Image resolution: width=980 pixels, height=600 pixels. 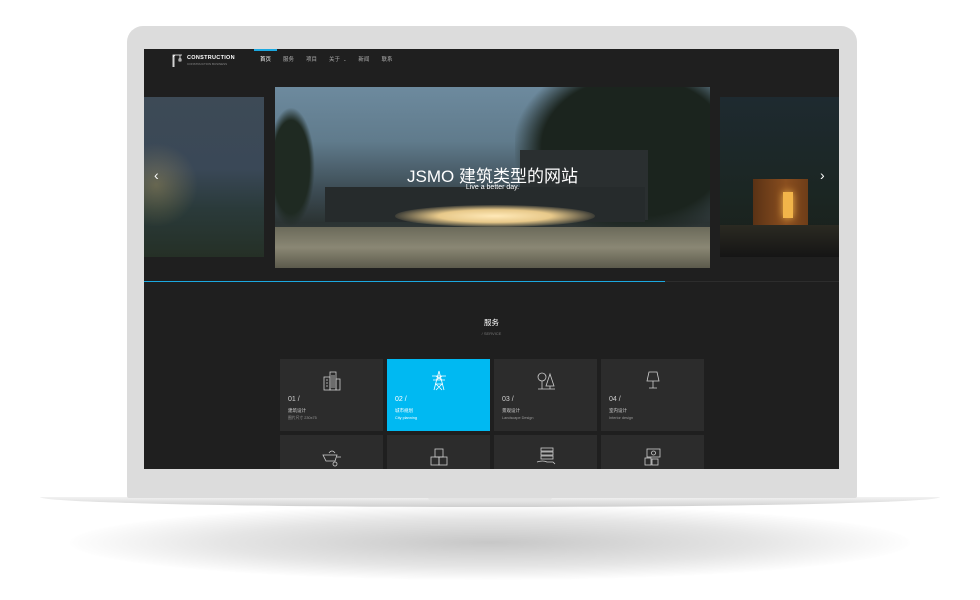 I want to click on logo-subtitle: CONSTRUCTION BUSINESS, so click(x=207, y=64).